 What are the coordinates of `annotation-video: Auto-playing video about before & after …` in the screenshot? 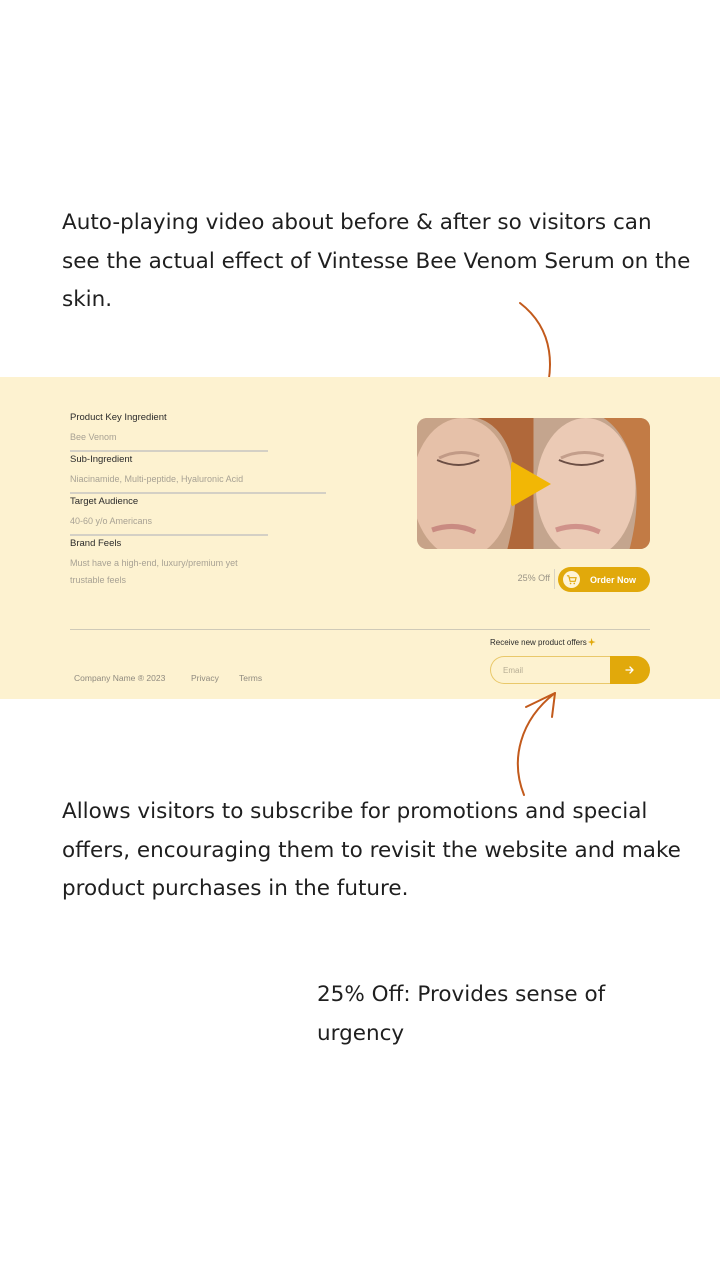 It's located at (376, 261).